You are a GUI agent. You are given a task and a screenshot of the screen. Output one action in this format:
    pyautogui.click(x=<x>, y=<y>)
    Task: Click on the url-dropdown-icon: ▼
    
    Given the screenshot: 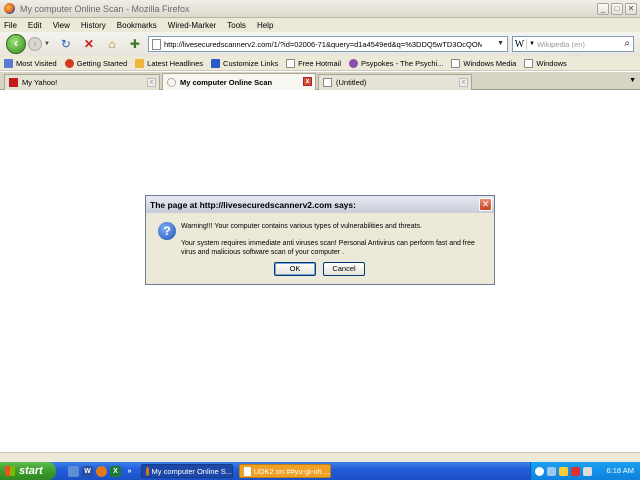 What is the action you would take?
    pyautogui.click(x=500, y=43)
    